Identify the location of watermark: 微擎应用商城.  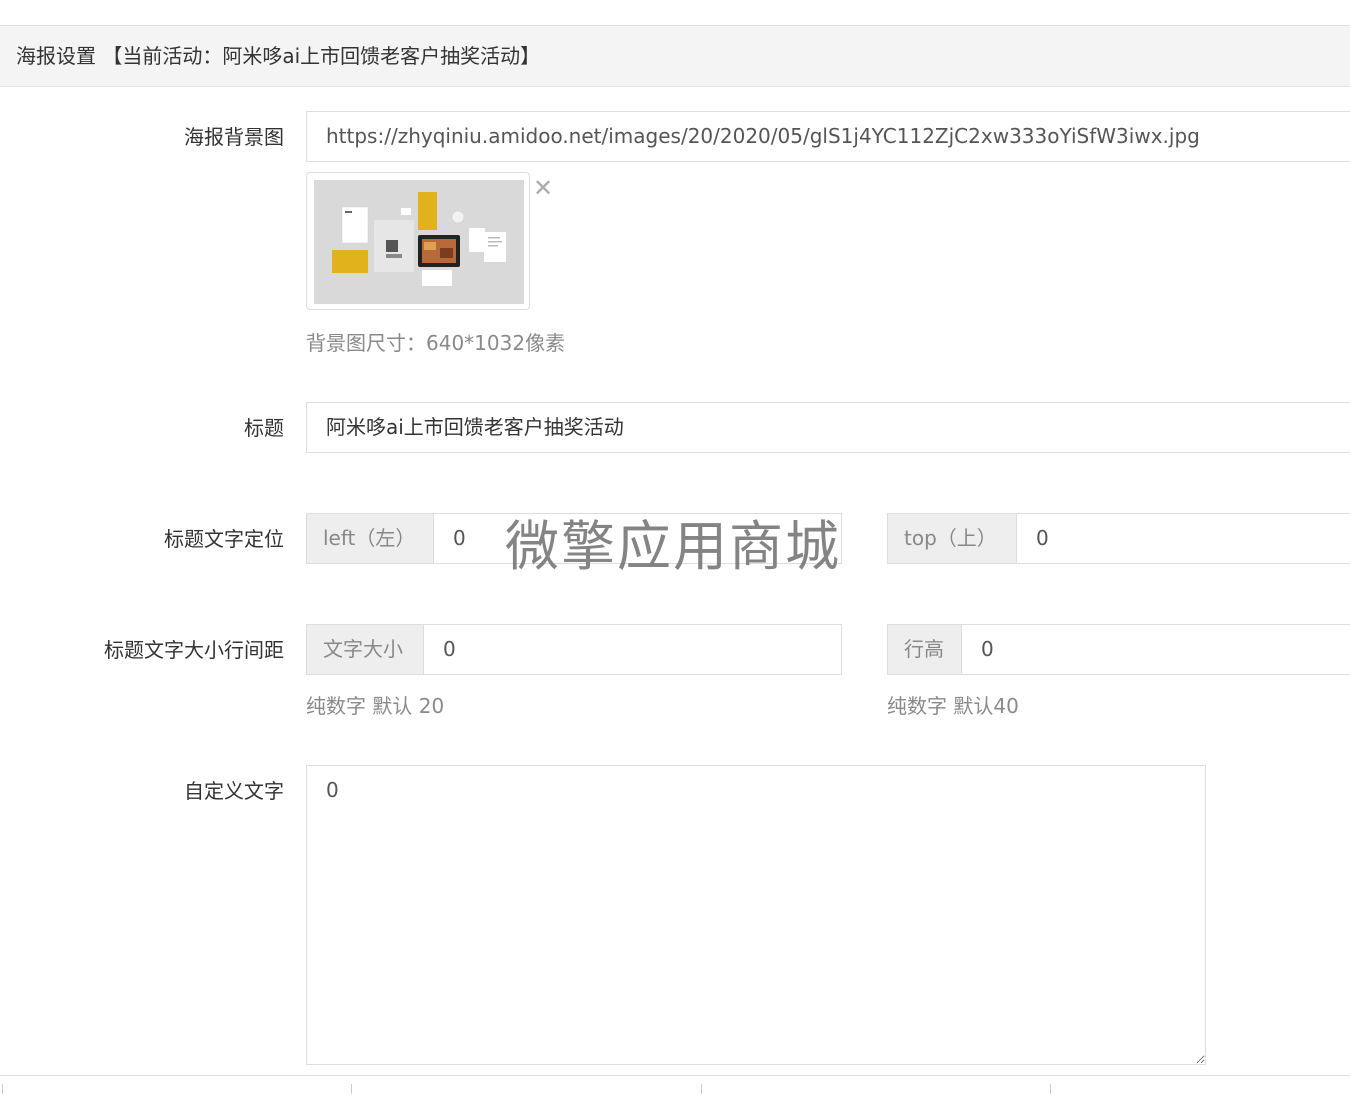
(673, 546).